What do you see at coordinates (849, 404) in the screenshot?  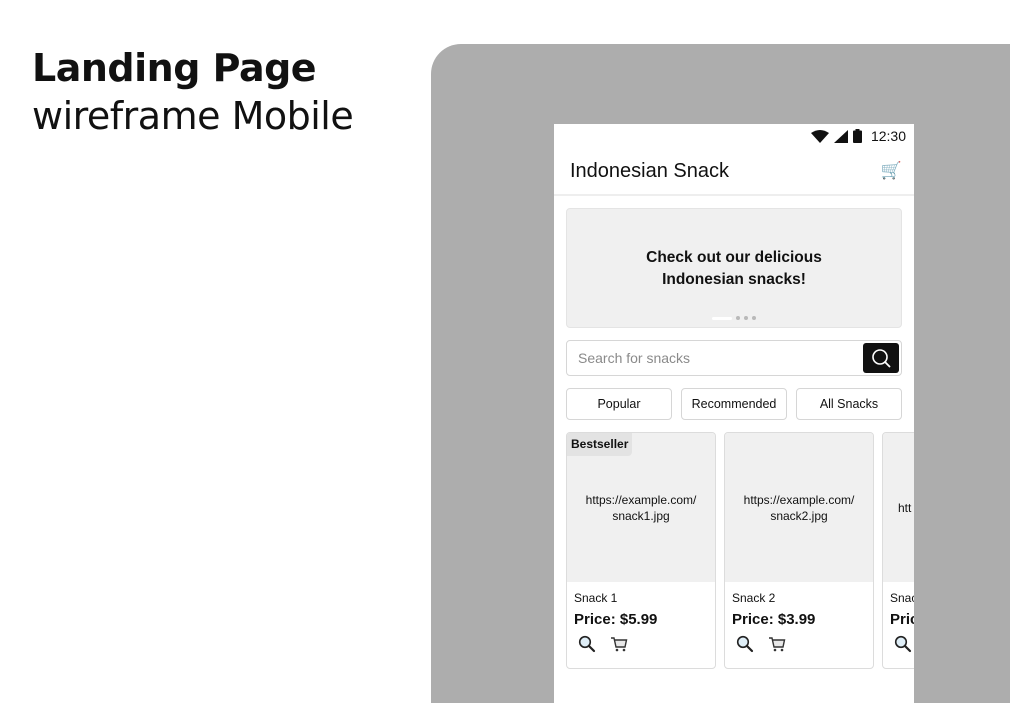 I see `tab-all-snacks: All Snacks` at bounding box center [849, 404].